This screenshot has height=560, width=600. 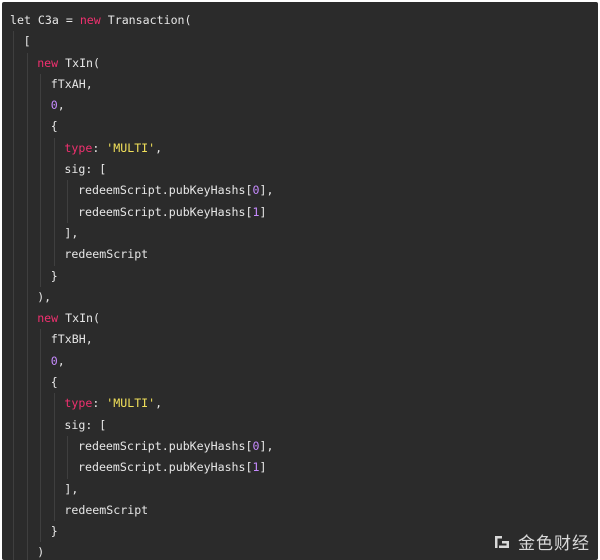 What do you see at coordinates (304, 20) in the screenshot?
I see `code-line: let C3a = new Transaction(` at bounding box center [304, 20].